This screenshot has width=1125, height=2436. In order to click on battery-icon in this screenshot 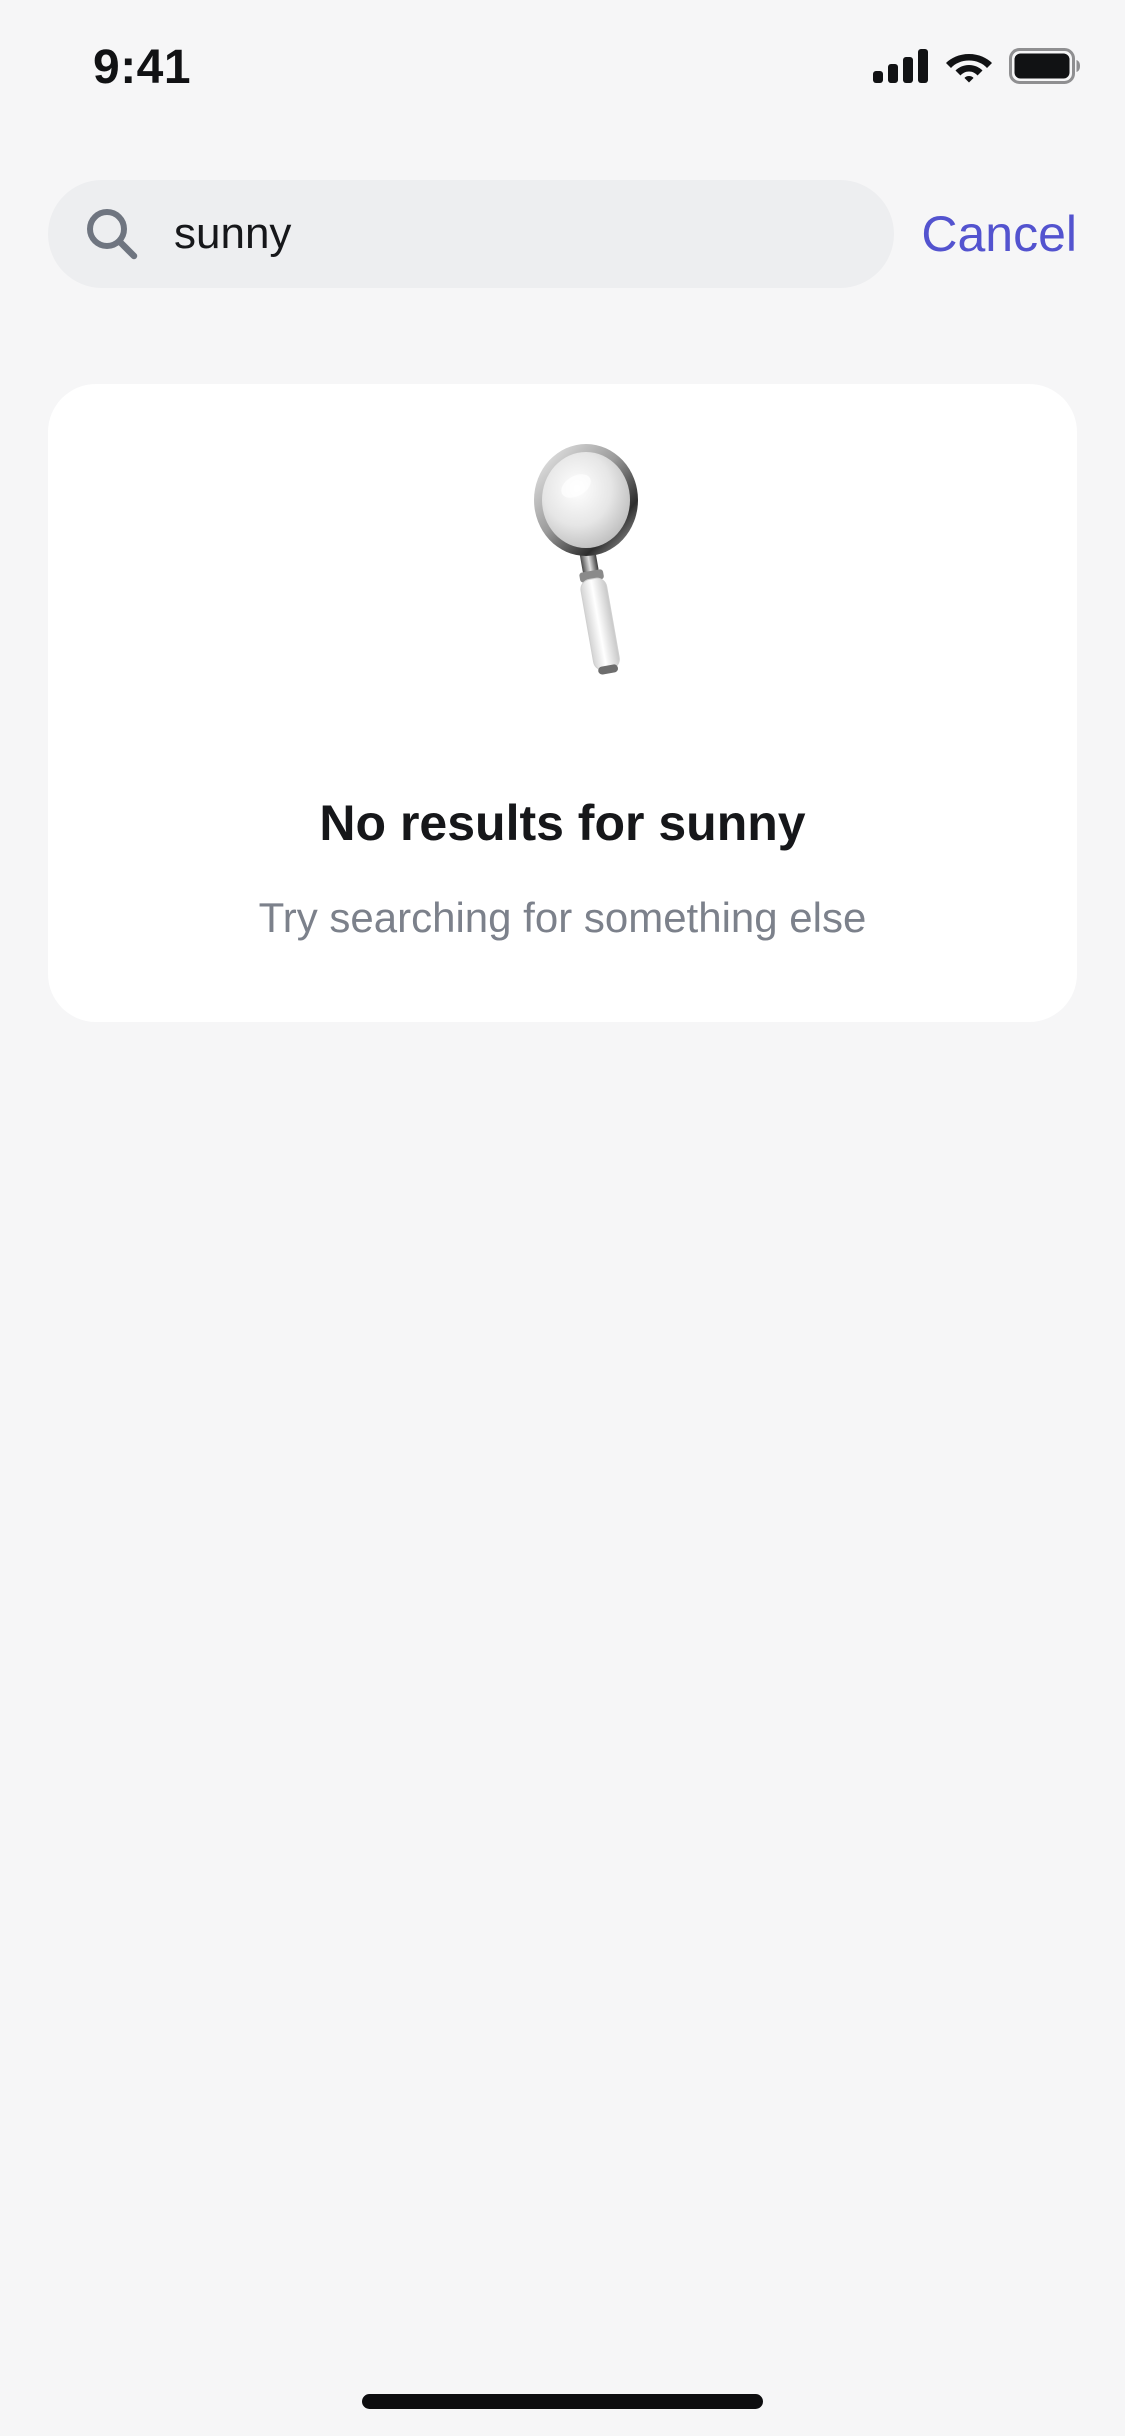, I will do `click(1044, 66)`.